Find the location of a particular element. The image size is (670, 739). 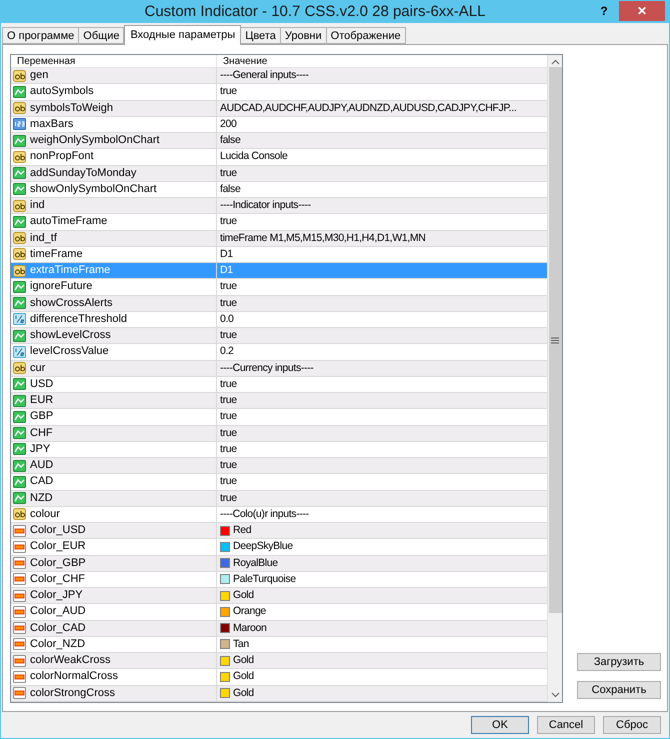

table-row: JPY true is located at coordinates (279, 450).